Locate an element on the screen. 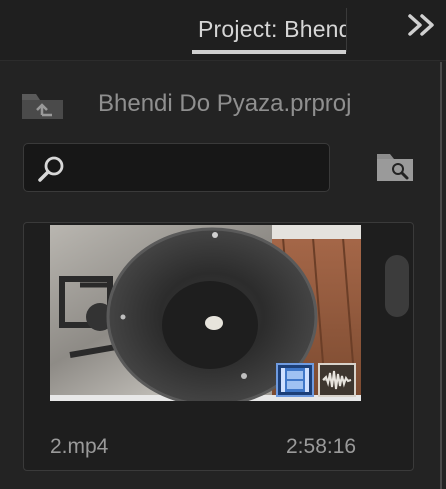  navigate-up-button is located at coordinates (43, 105).